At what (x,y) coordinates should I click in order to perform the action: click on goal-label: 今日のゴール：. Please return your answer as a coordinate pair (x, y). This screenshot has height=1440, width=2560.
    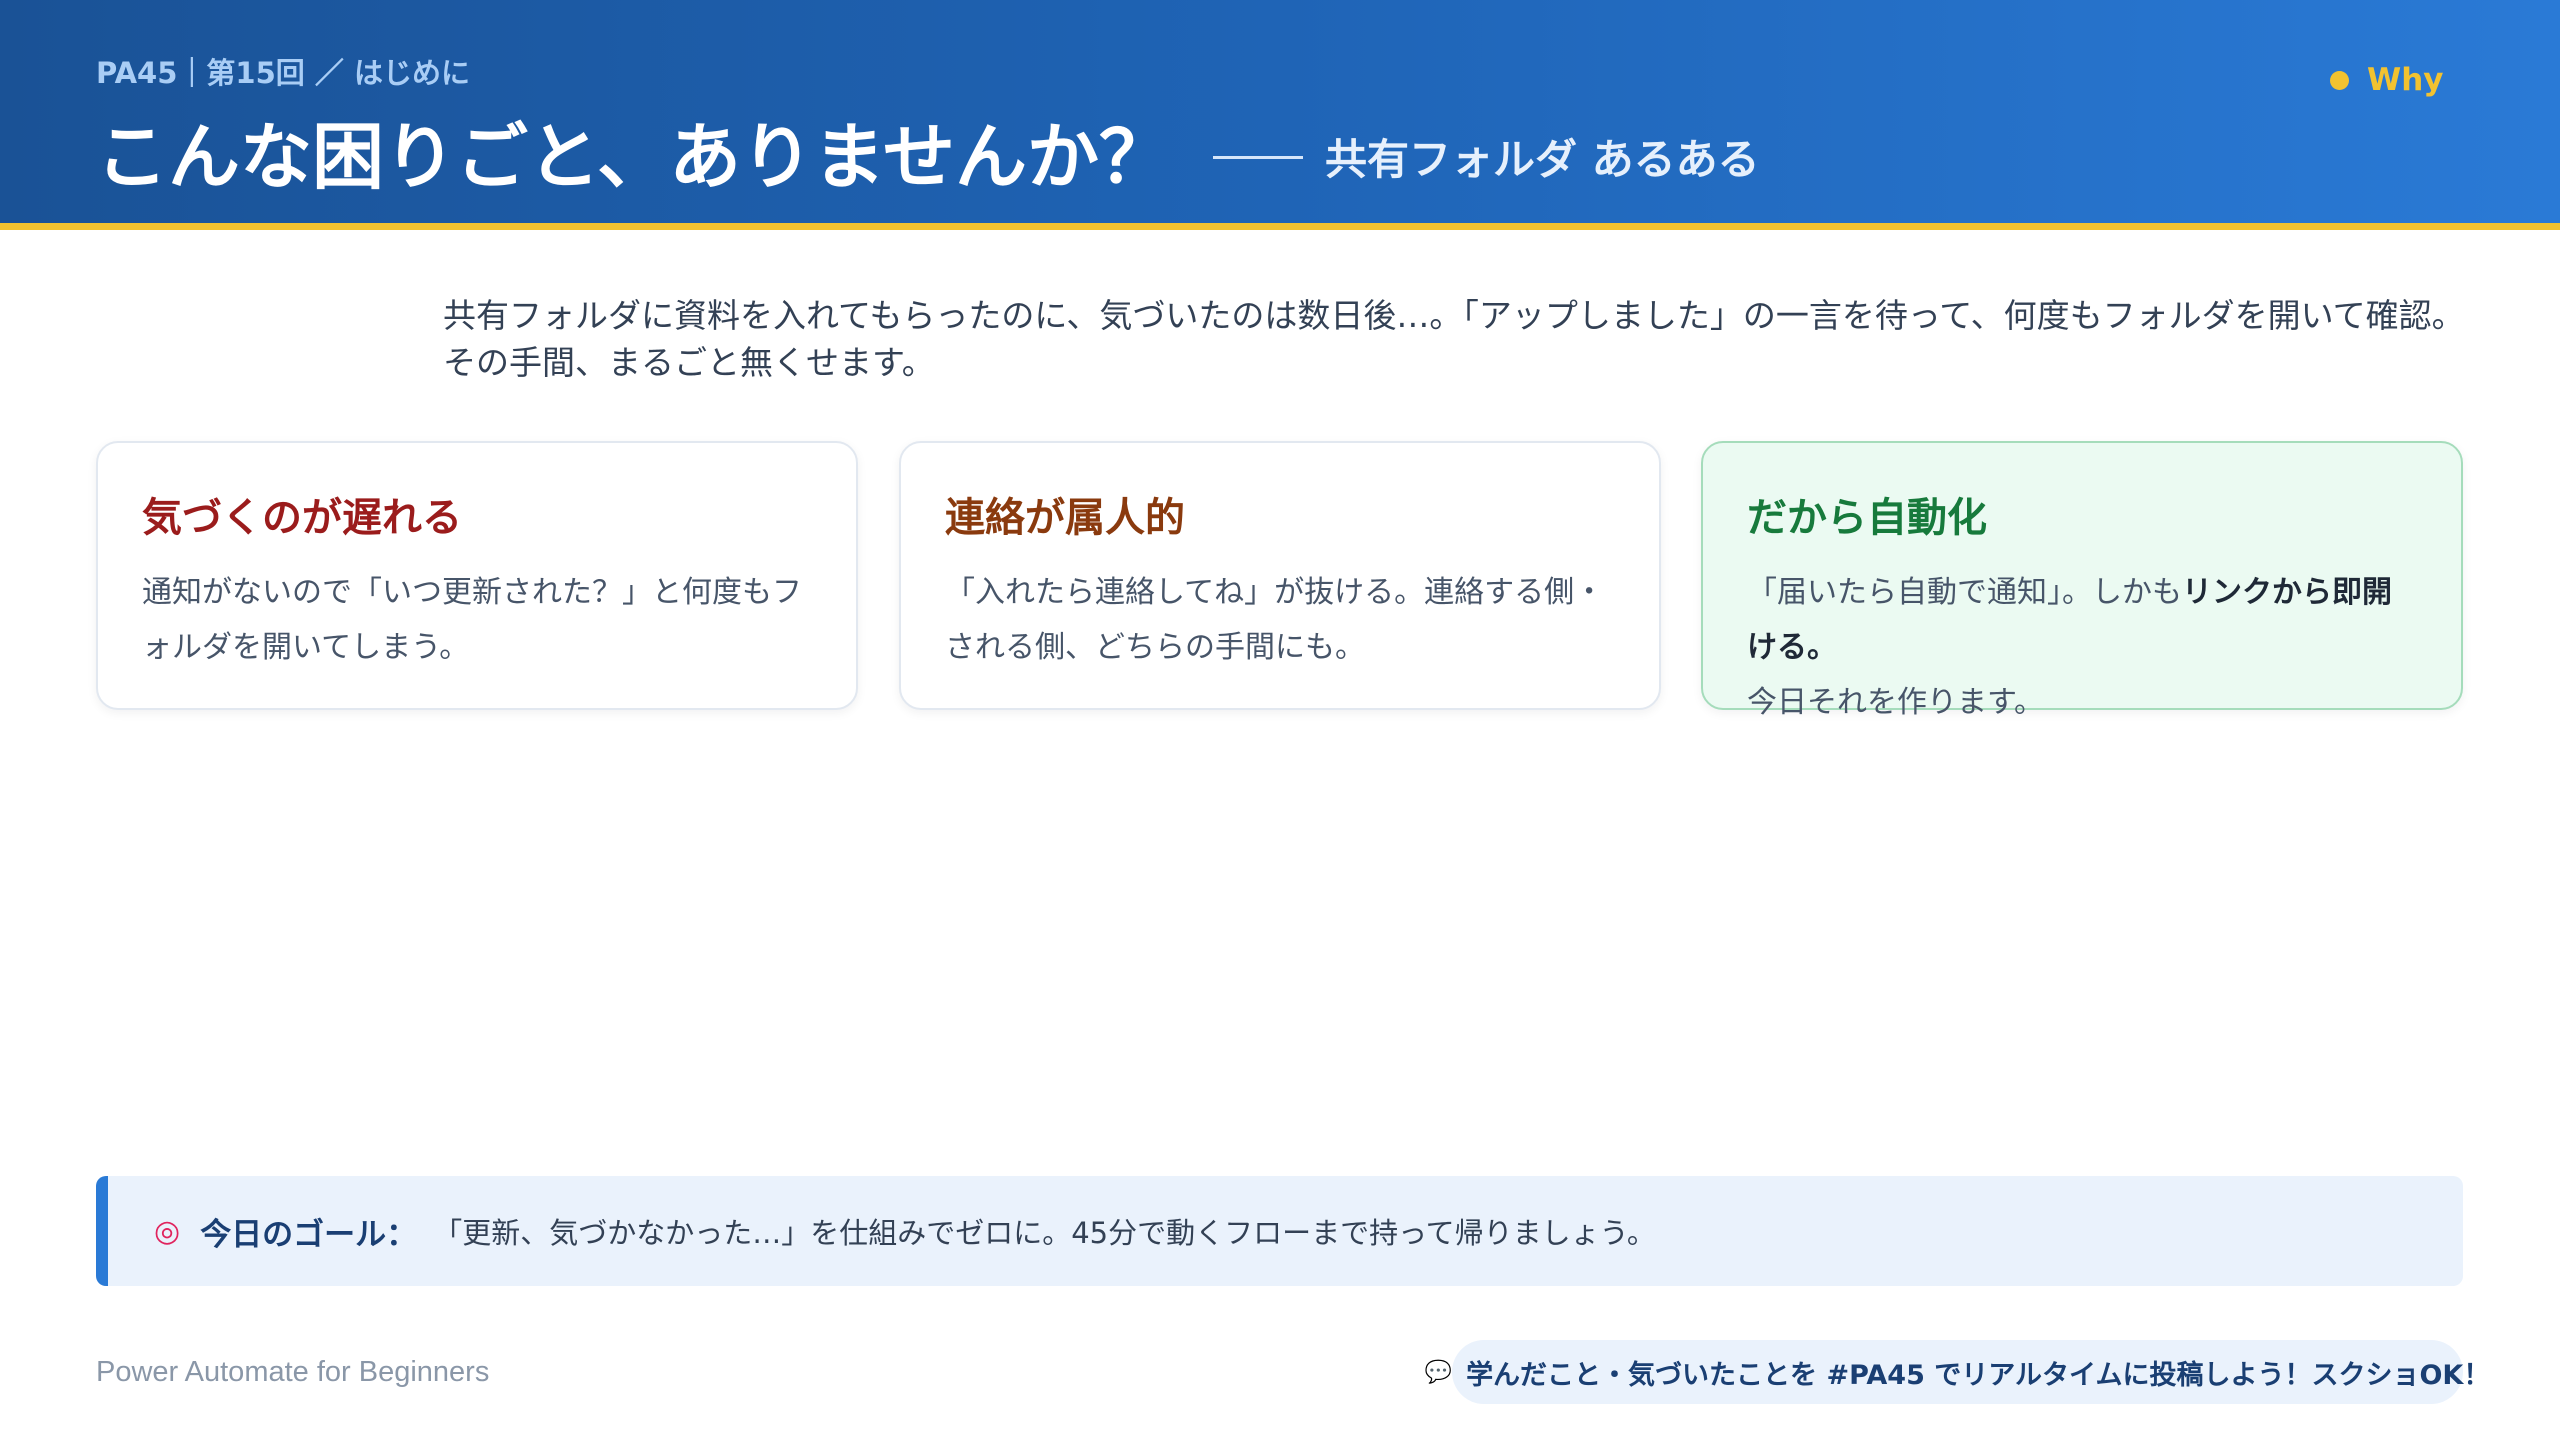
    Looking at the image, I should click on (309, 1234).